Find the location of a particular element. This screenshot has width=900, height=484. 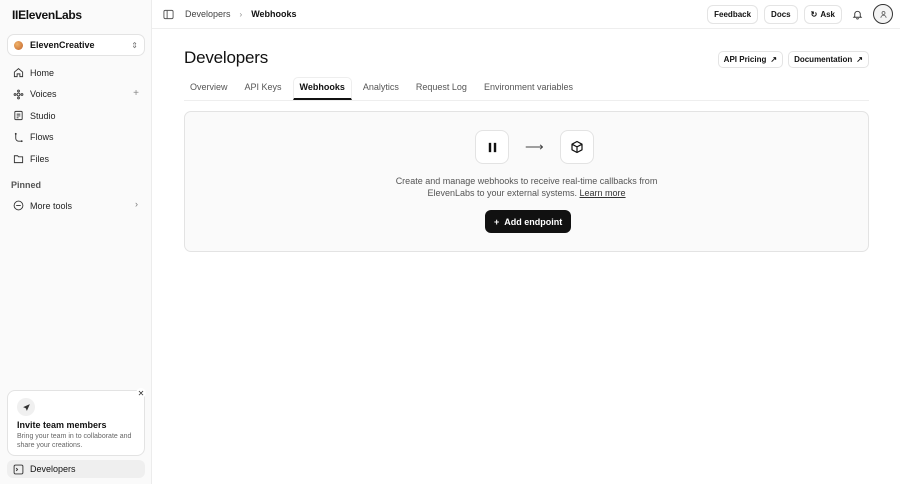

page-title: Developers is located at coordinates (226, 57).